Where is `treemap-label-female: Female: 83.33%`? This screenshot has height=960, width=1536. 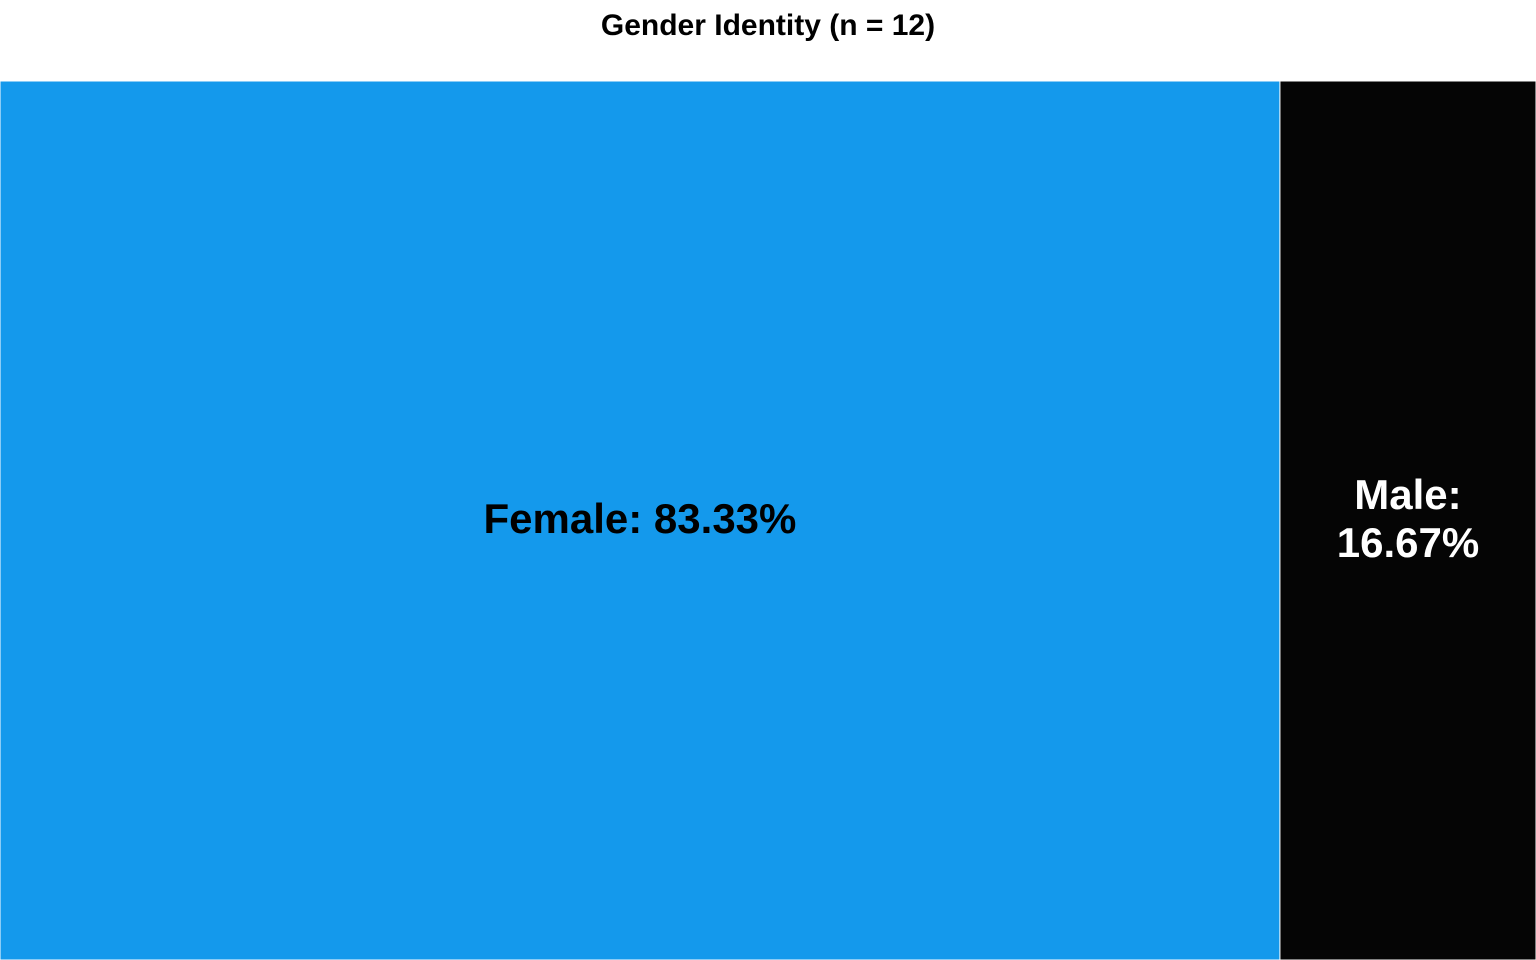 treemap-label-female: Female: 83.33% is located at coordinates (640, 518).